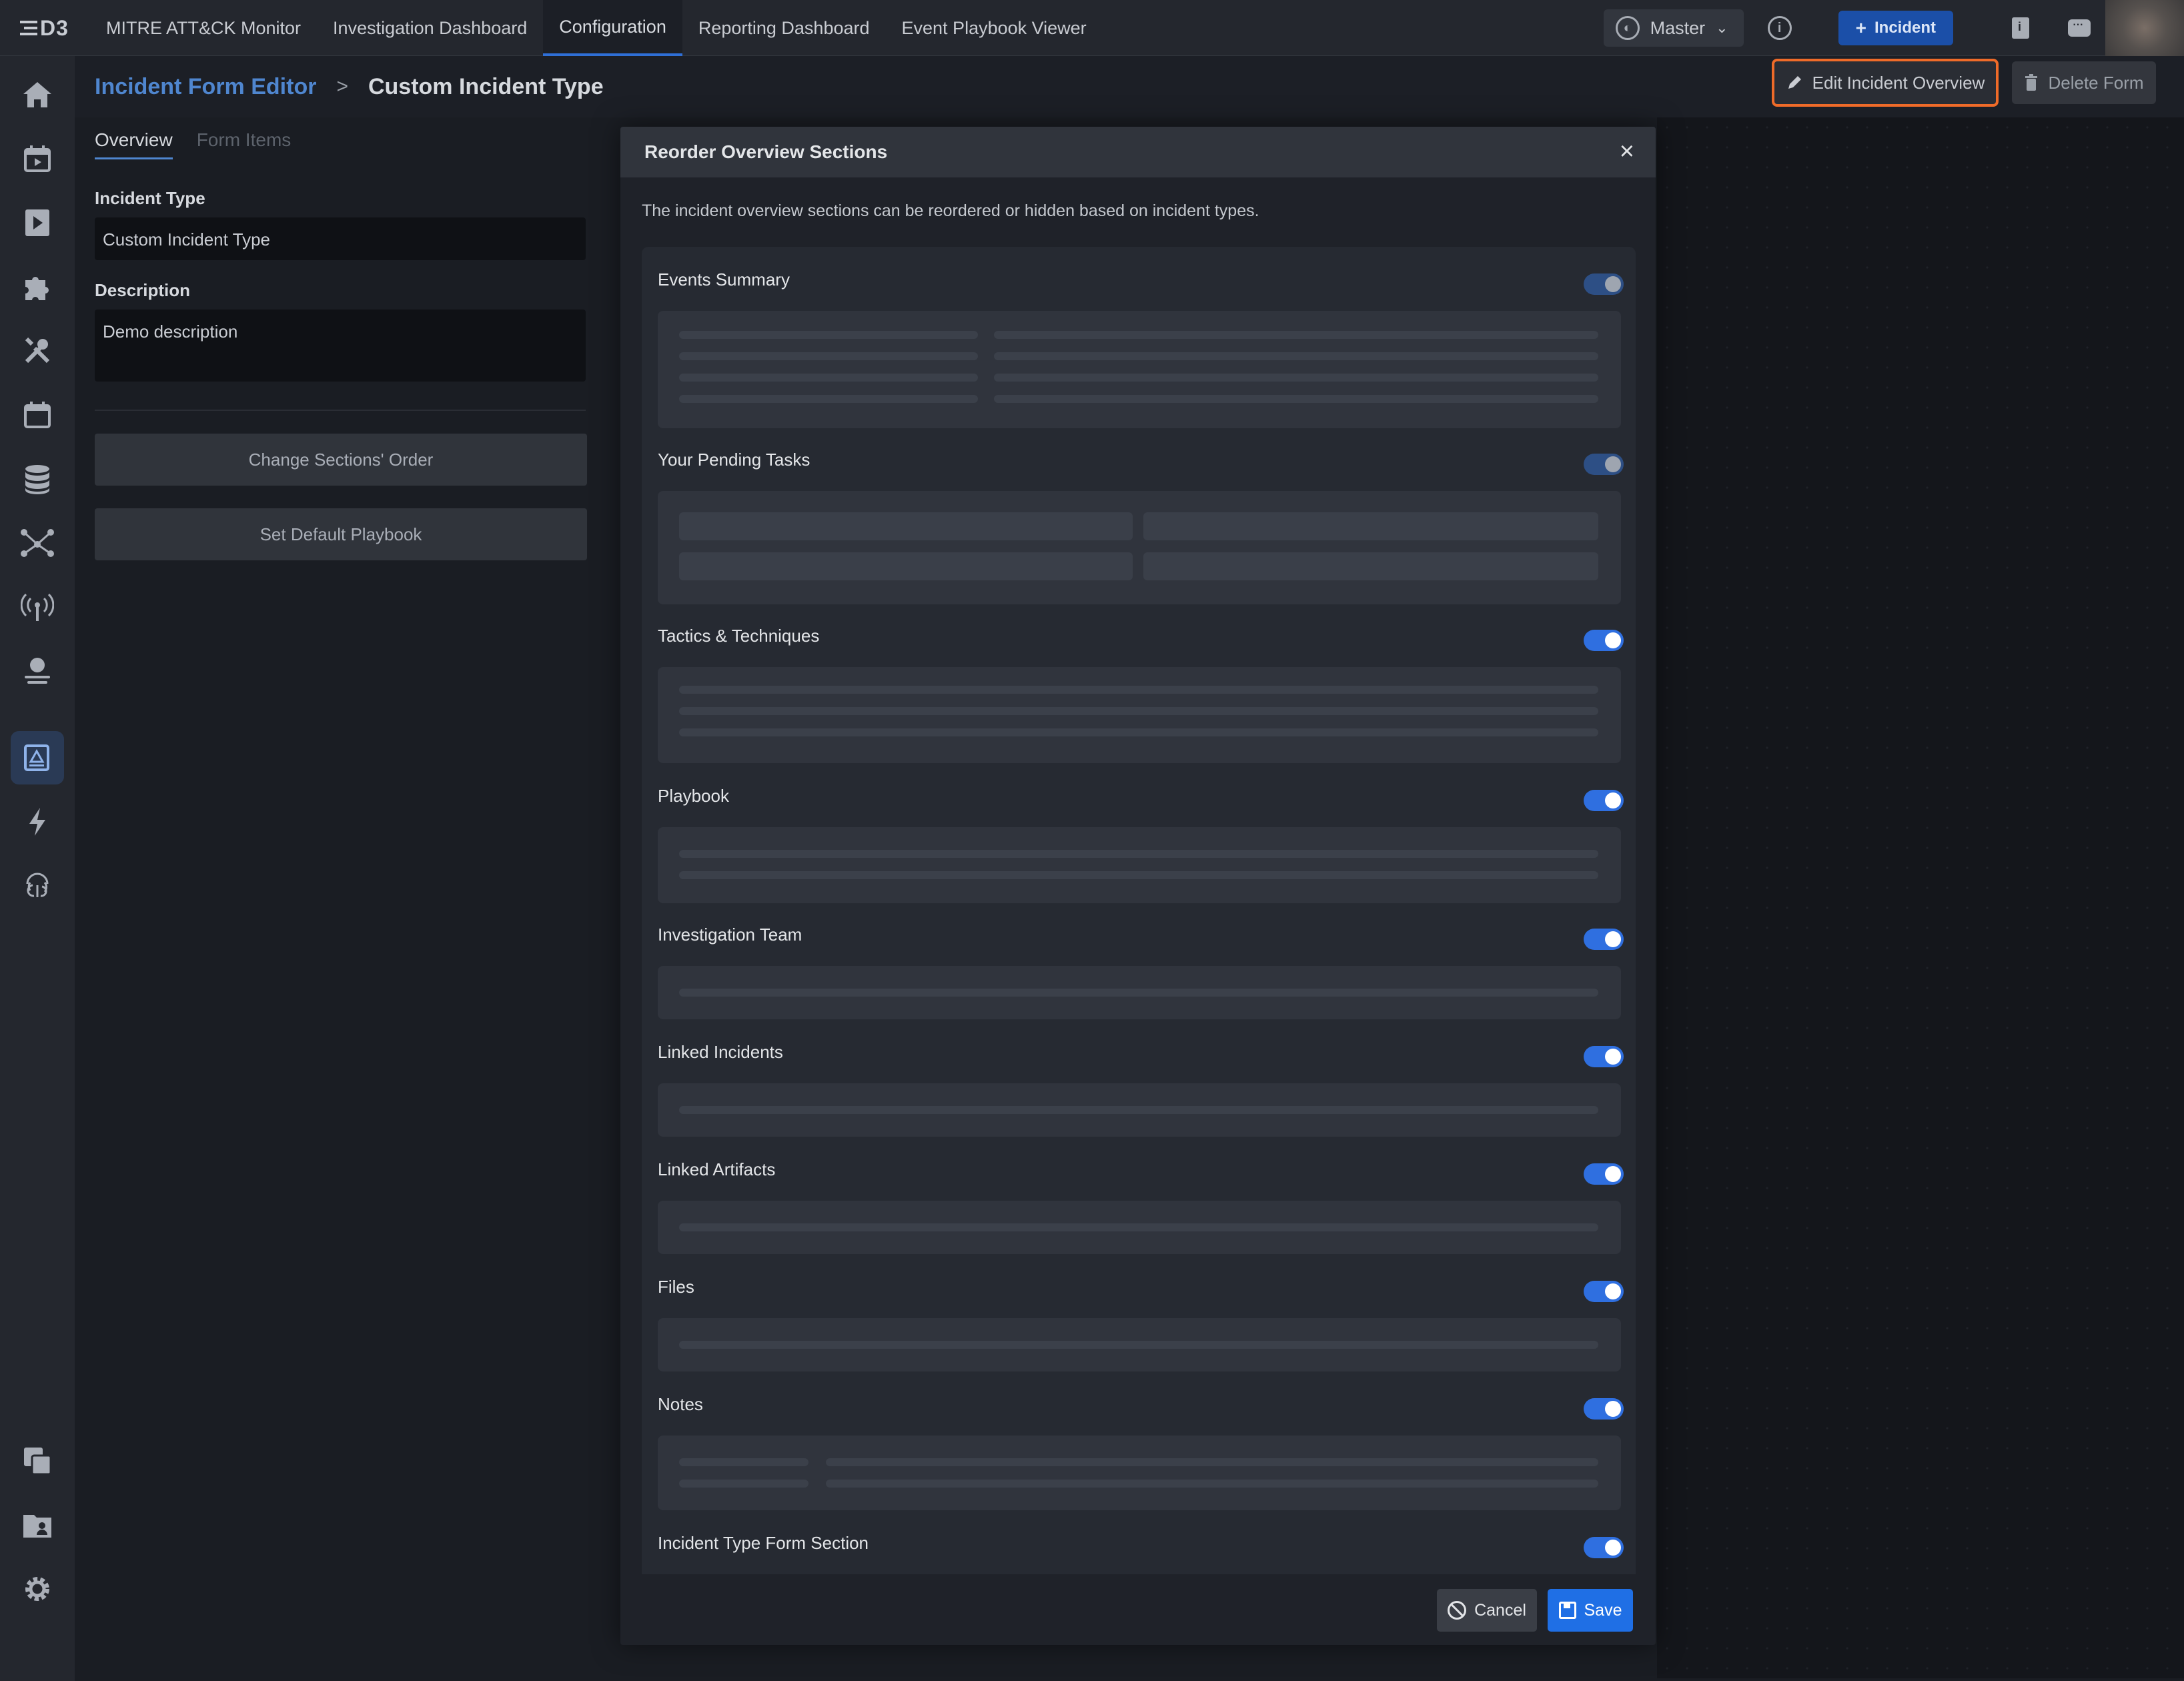  Describe the element at coordinates (143, 290) in the screenshot. I see `description-label: Description` at that location.